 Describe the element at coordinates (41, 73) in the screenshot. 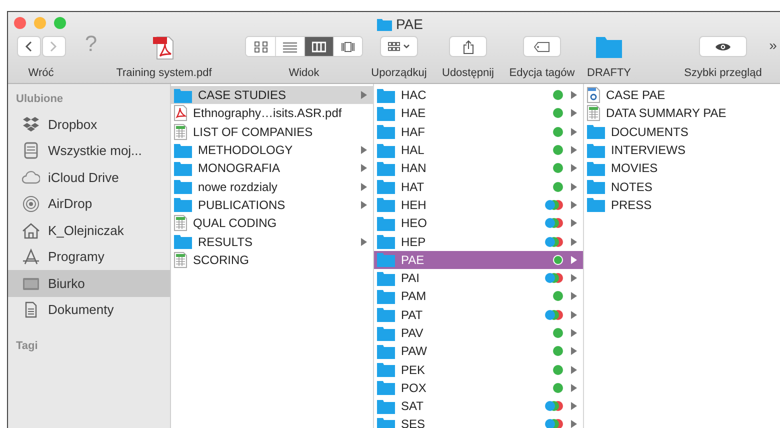

I see `toolbar-label: Wróć` at that location.